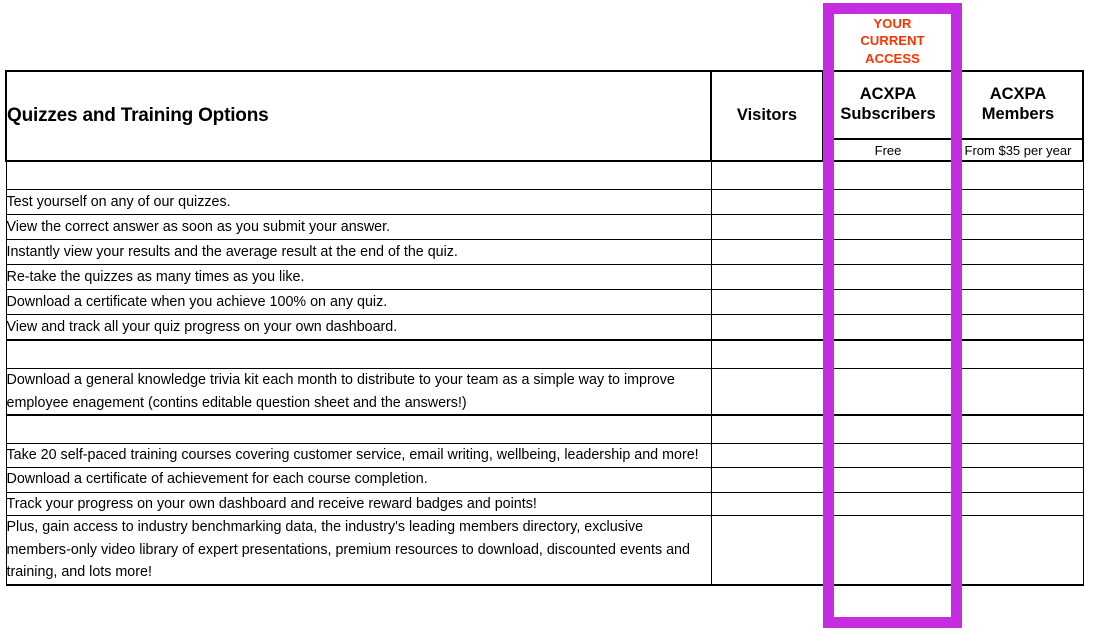 The height and width of the screenshot is (633, 1094). I want to click on section-title: Industry Trivia Quizzes, so click(358, 175).